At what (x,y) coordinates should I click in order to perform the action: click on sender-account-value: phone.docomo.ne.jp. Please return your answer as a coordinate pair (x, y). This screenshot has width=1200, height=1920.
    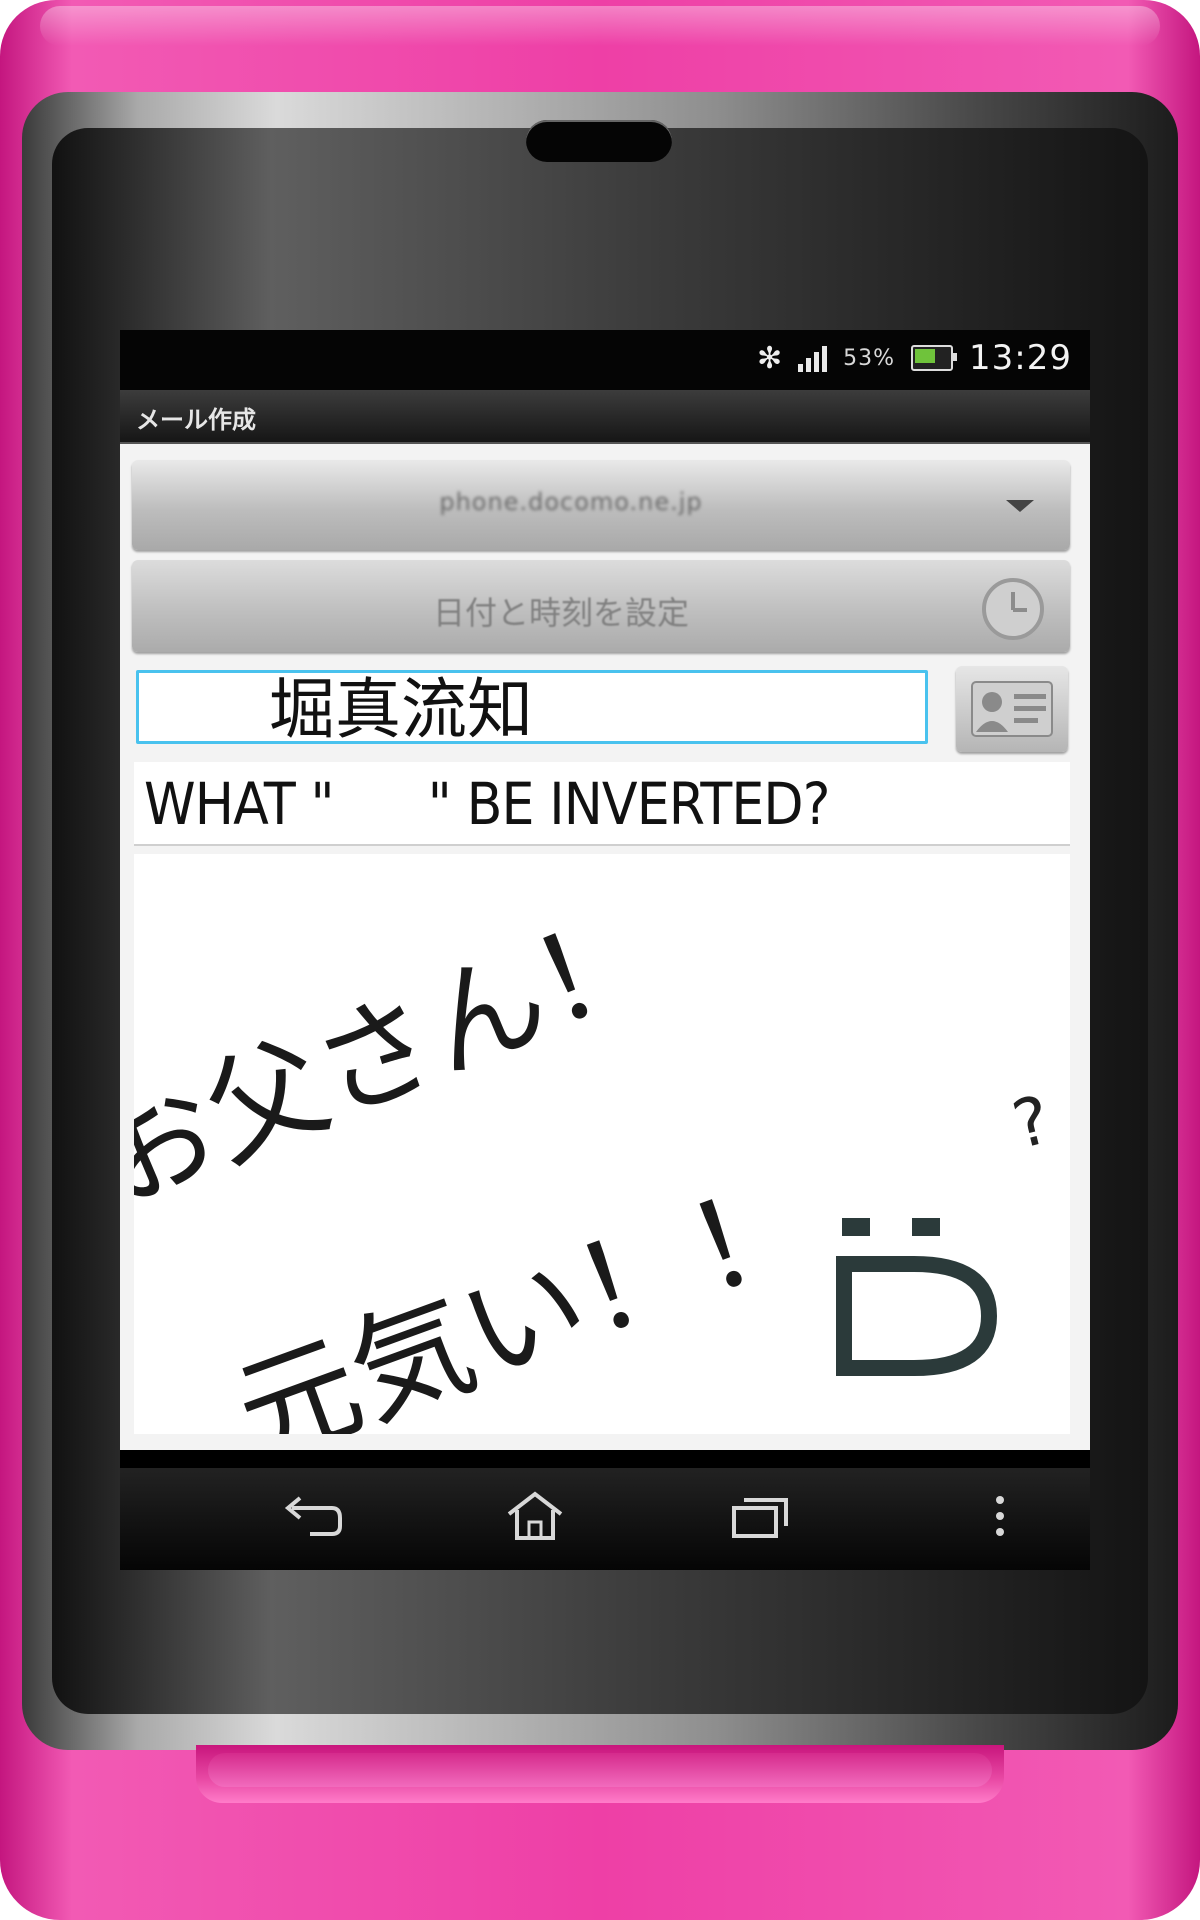
    Looking at the image, I should click on (571, 502).